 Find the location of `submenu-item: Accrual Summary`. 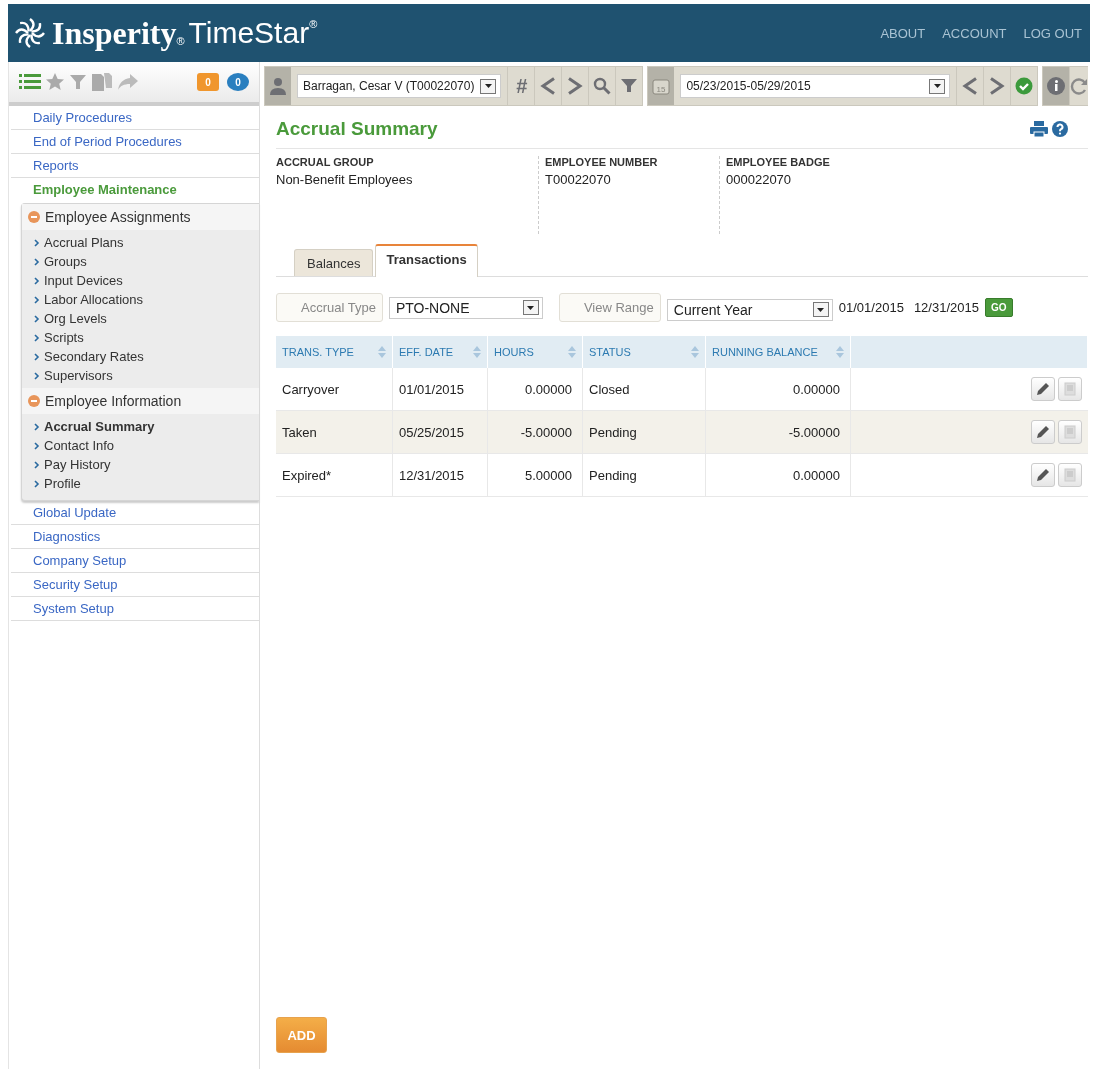

submenu-item: Accrual Summary is located at coordinates (140, 427).